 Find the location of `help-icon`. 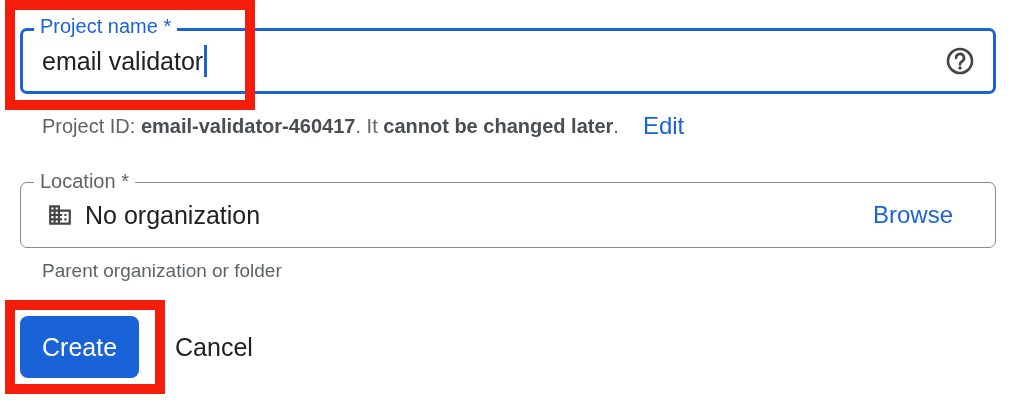

help-icon is located at coordinates (960, 61).